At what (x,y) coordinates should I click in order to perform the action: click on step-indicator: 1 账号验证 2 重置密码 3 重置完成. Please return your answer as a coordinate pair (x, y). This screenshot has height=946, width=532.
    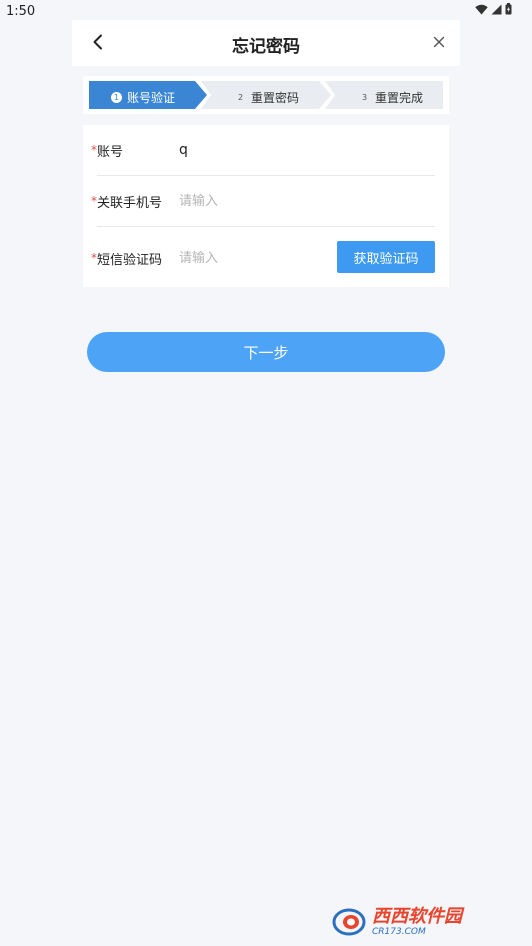
    Looking at the image, I should click on (266, 95).